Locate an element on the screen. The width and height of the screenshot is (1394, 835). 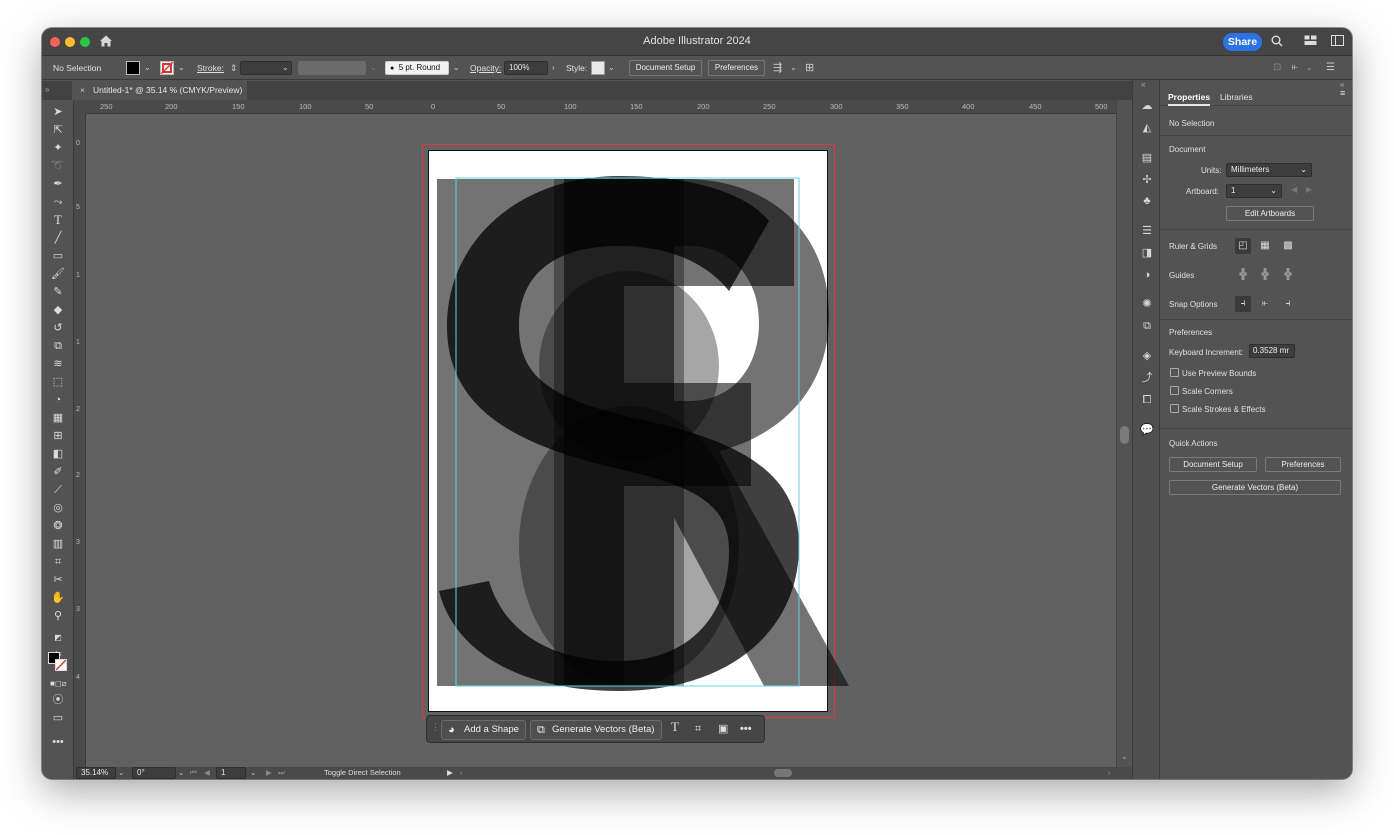
transparency-grid-icon: ▩ is located at coordinates (1288, 246).